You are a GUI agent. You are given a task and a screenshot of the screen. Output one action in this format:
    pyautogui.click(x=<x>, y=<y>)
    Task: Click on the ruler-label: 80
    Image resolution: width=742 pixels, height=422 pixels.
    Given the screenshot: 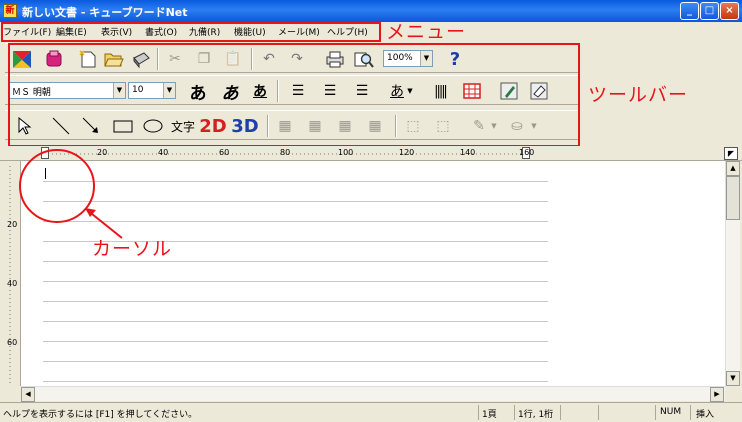 What is the action you would take?
    pyautogui.click(x=285, y=152)
    